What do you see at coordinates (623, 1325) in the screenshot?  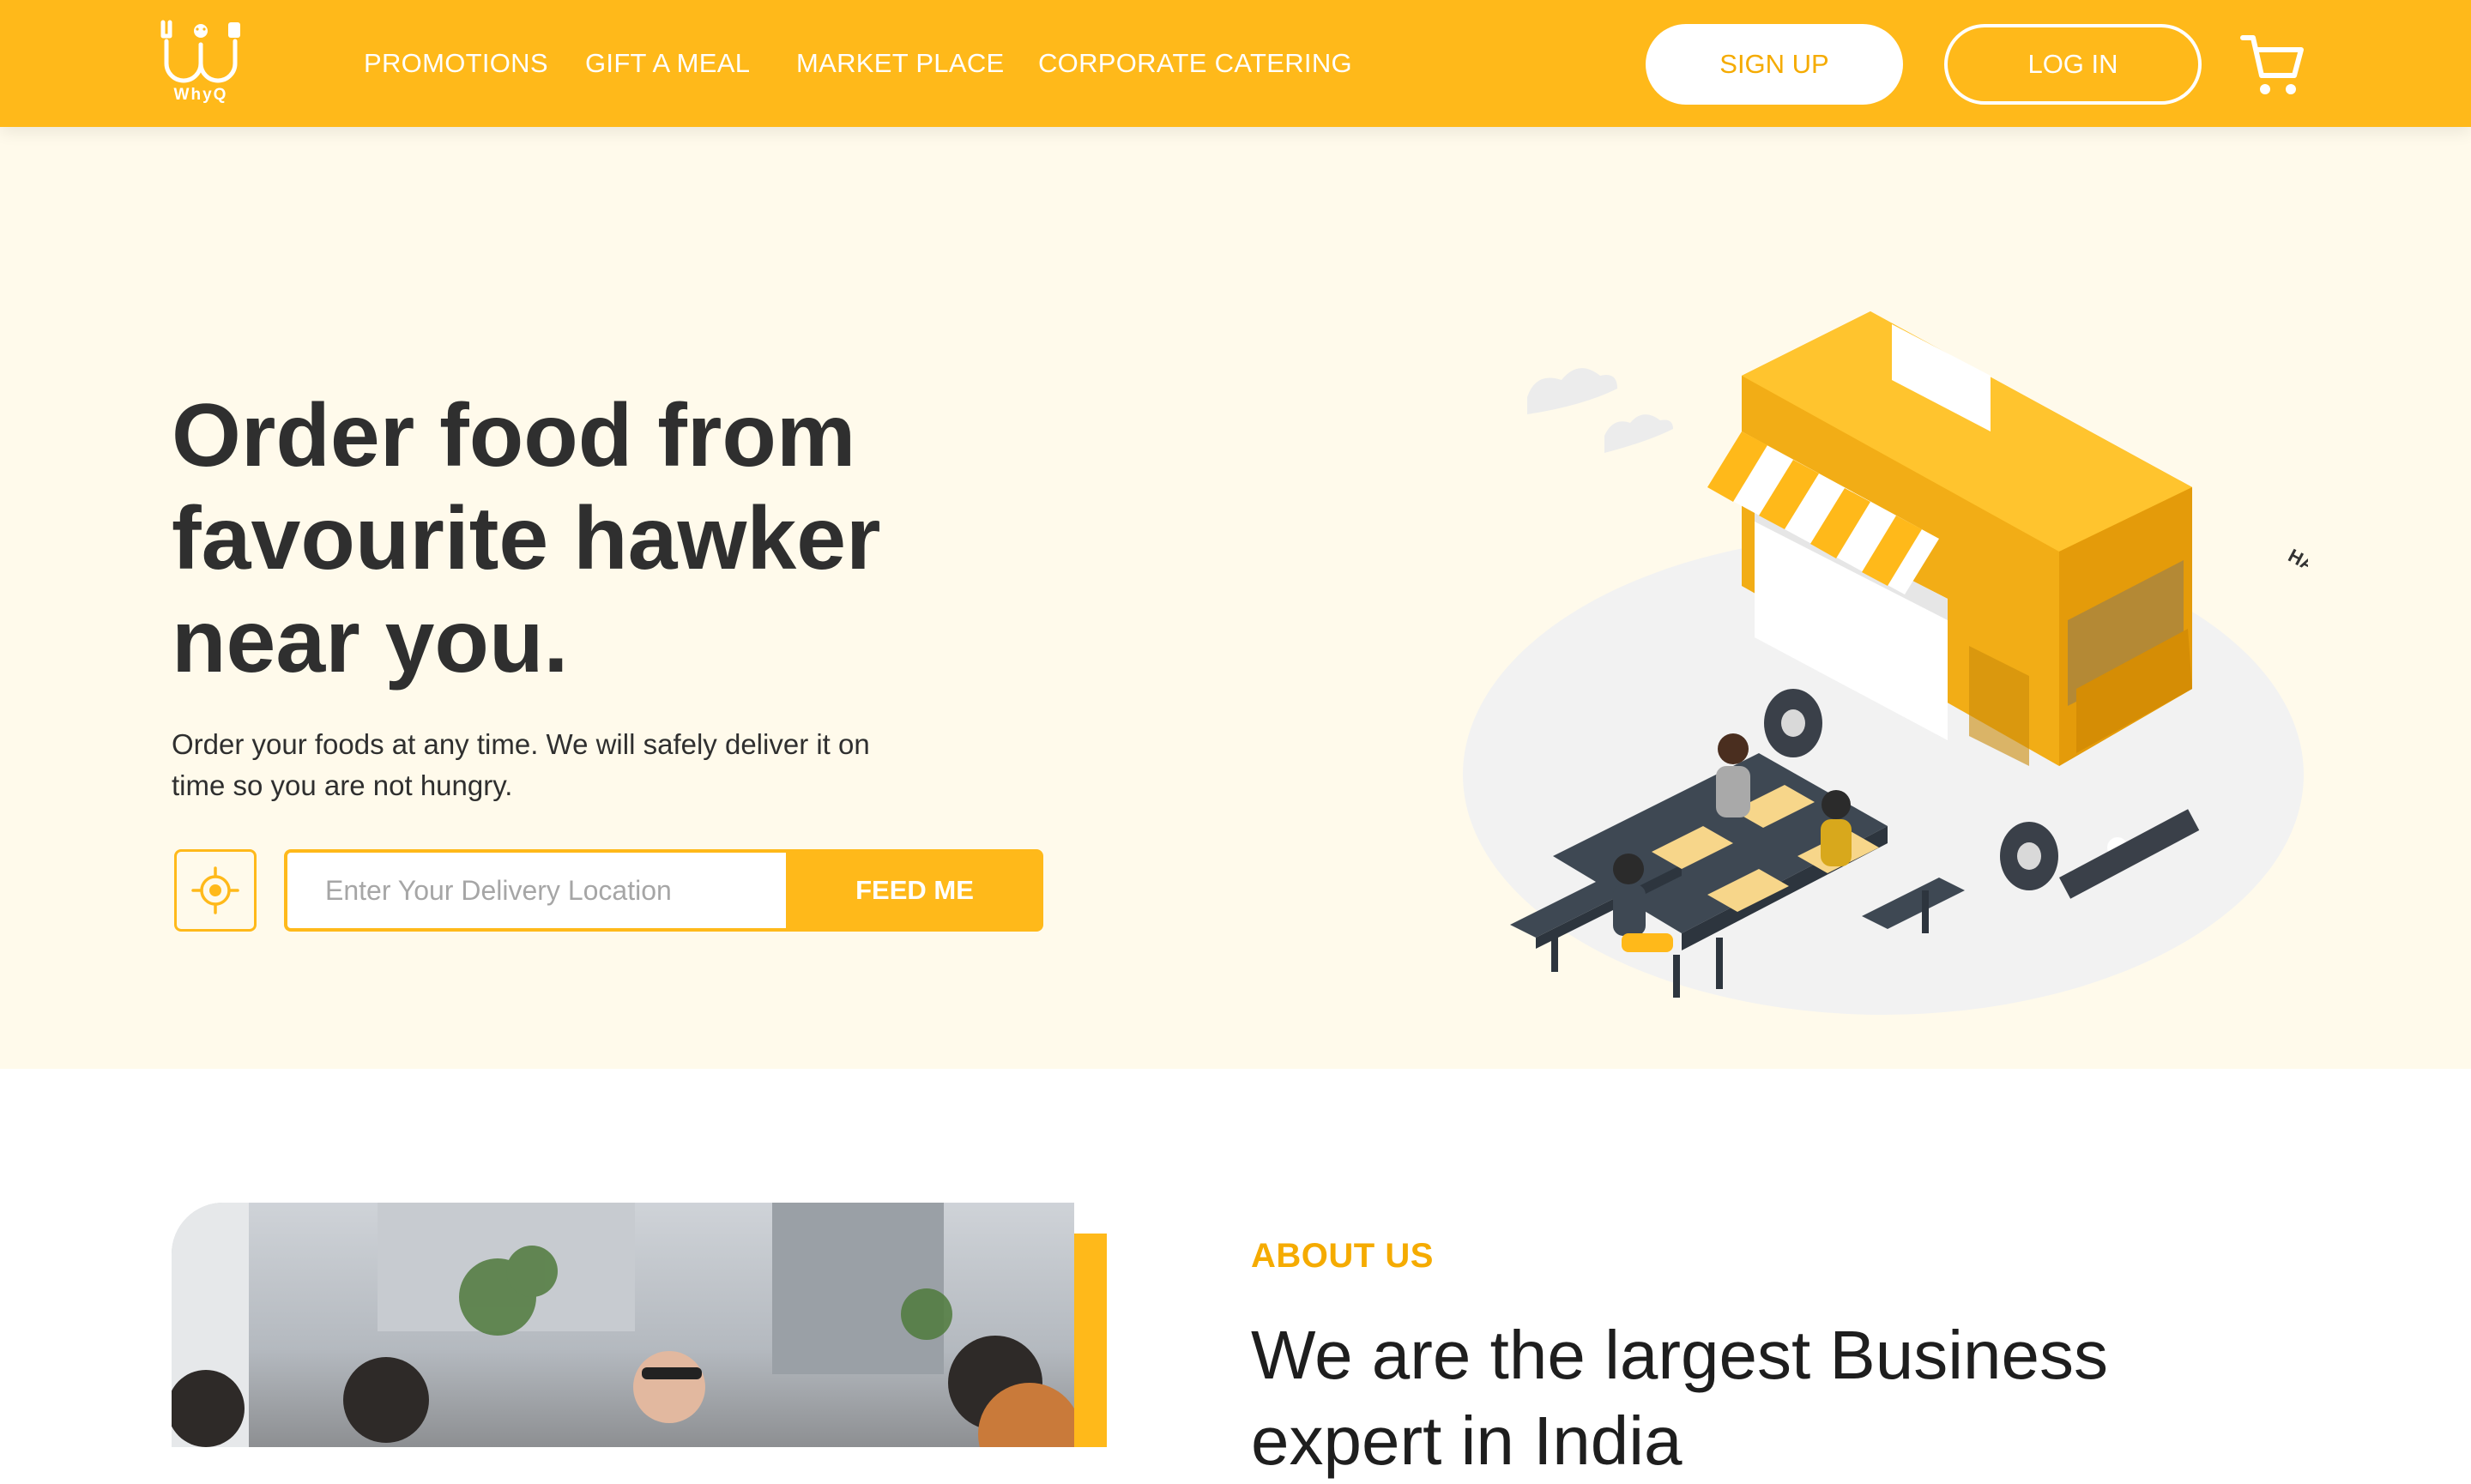 I see `team-photo` at bounding box center [623, 1325].